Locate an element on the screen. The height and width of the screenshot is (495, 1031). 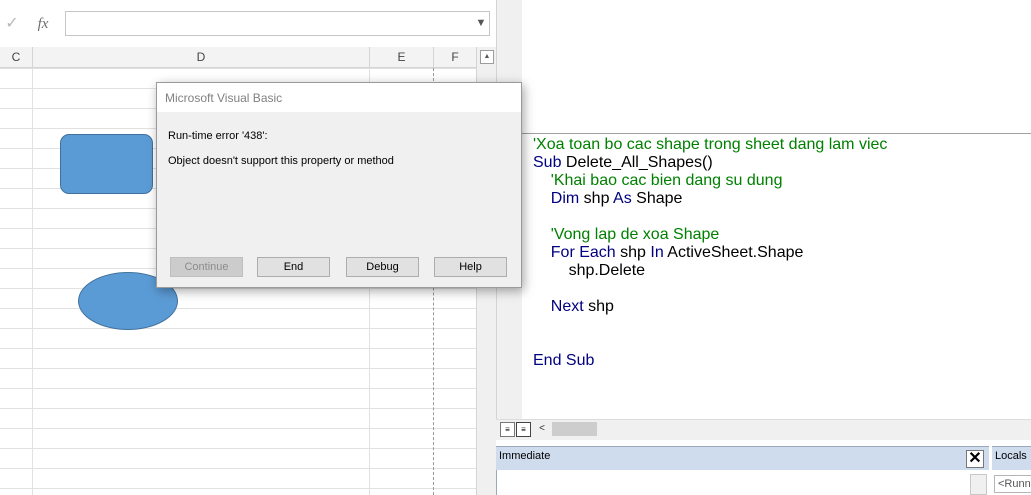
immediate-window-title: Immediate is located at coordinates (525, 456).